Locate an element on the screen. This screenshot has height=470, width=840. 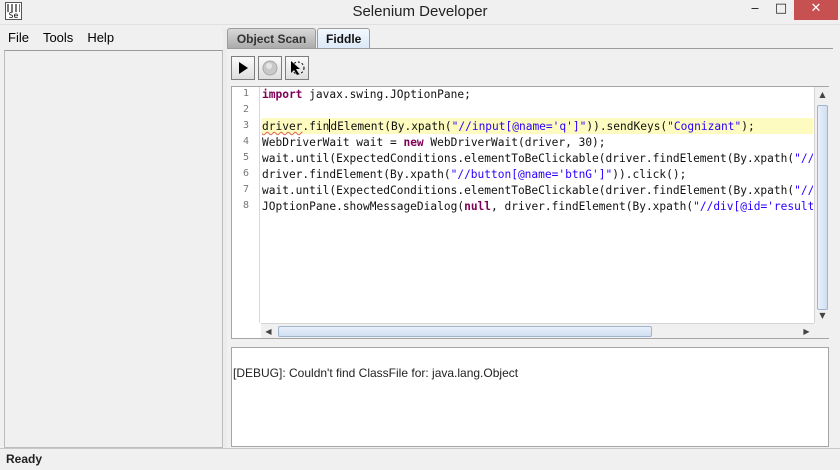
stop-button is located at coordinates (270, 68).